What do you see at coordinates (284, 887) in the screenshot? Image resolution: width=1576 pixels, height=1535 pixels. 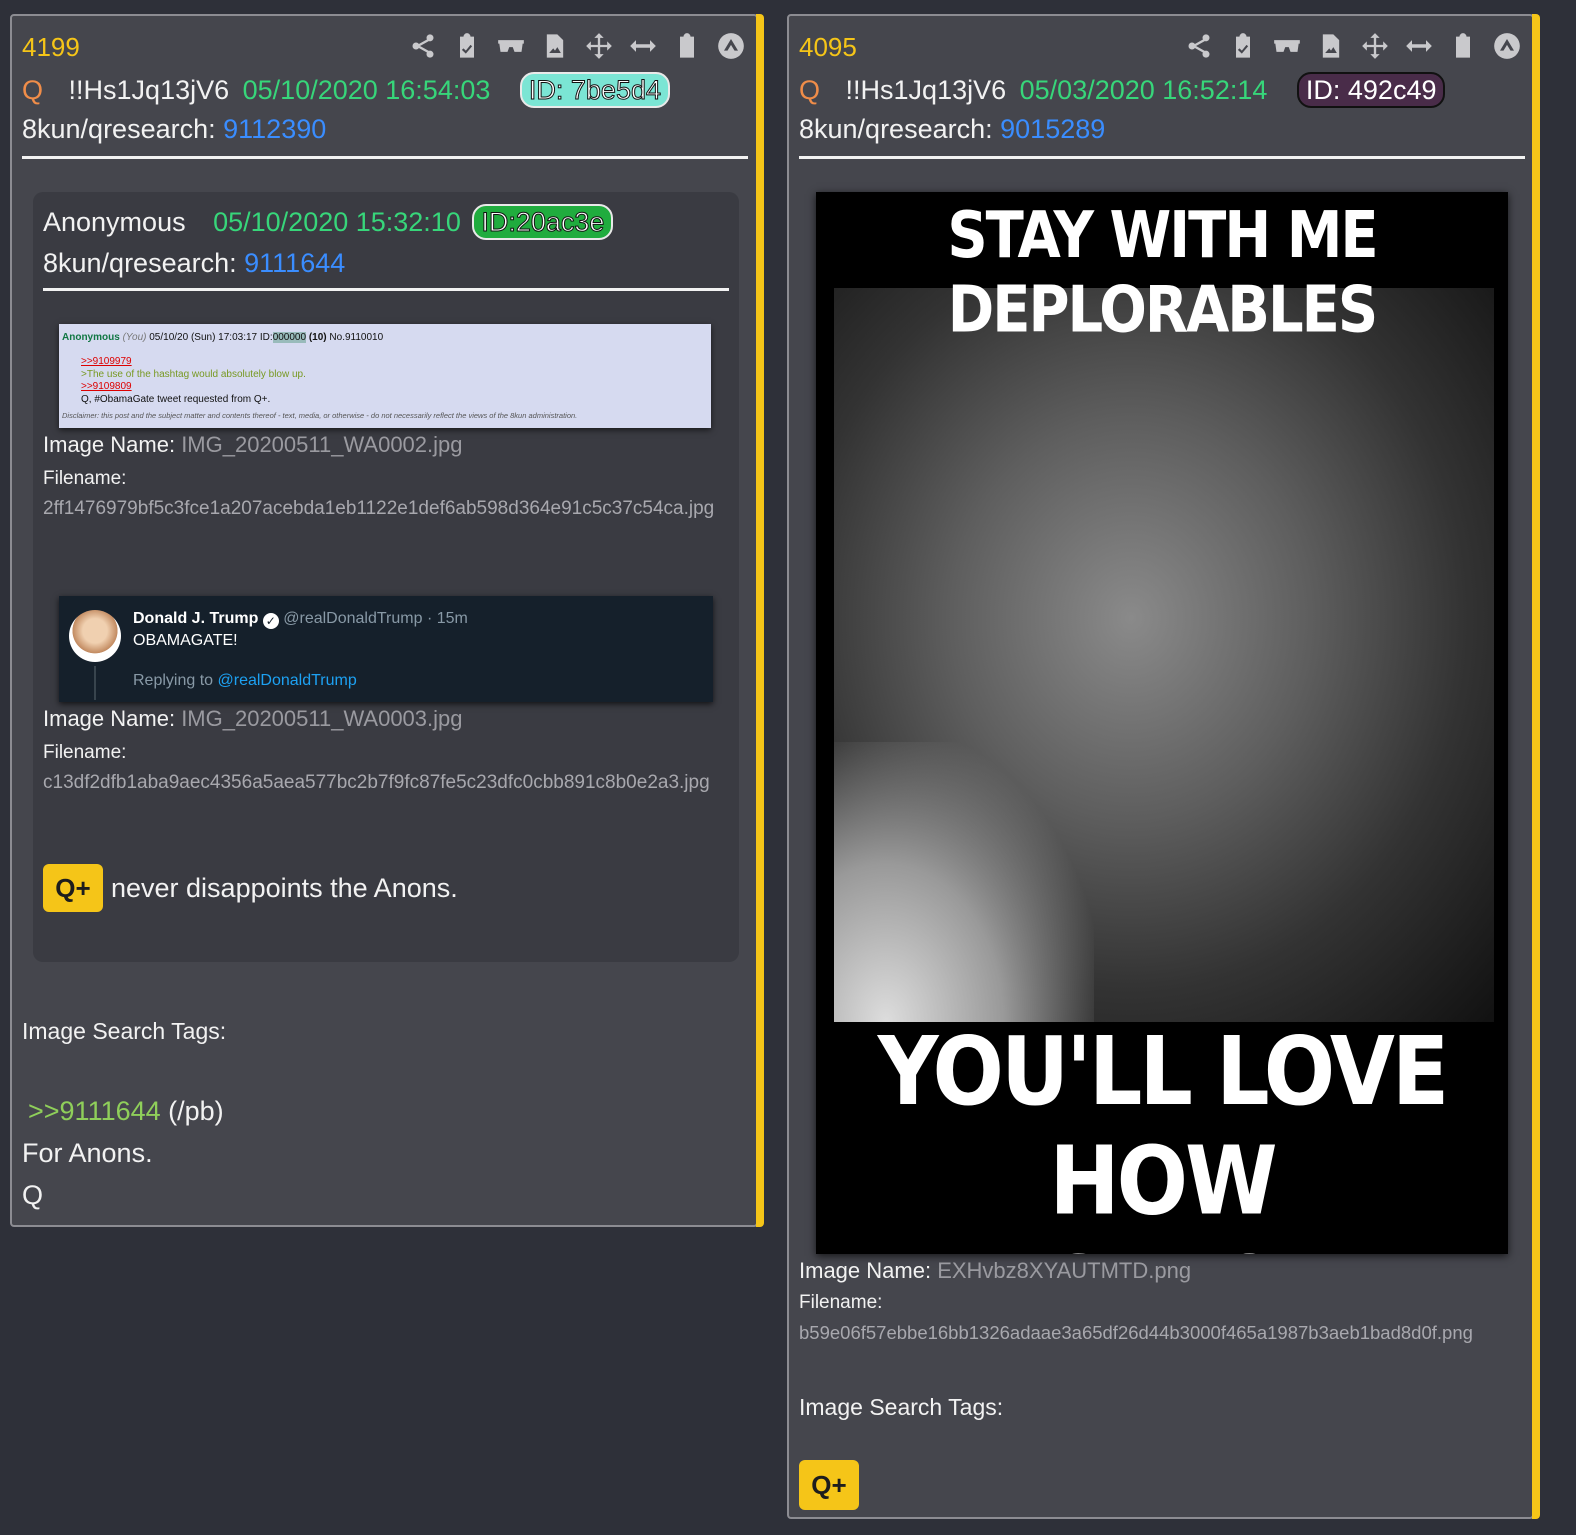 I see `message-text: never disappoints the Anons.` at bounding box center [284, 887].